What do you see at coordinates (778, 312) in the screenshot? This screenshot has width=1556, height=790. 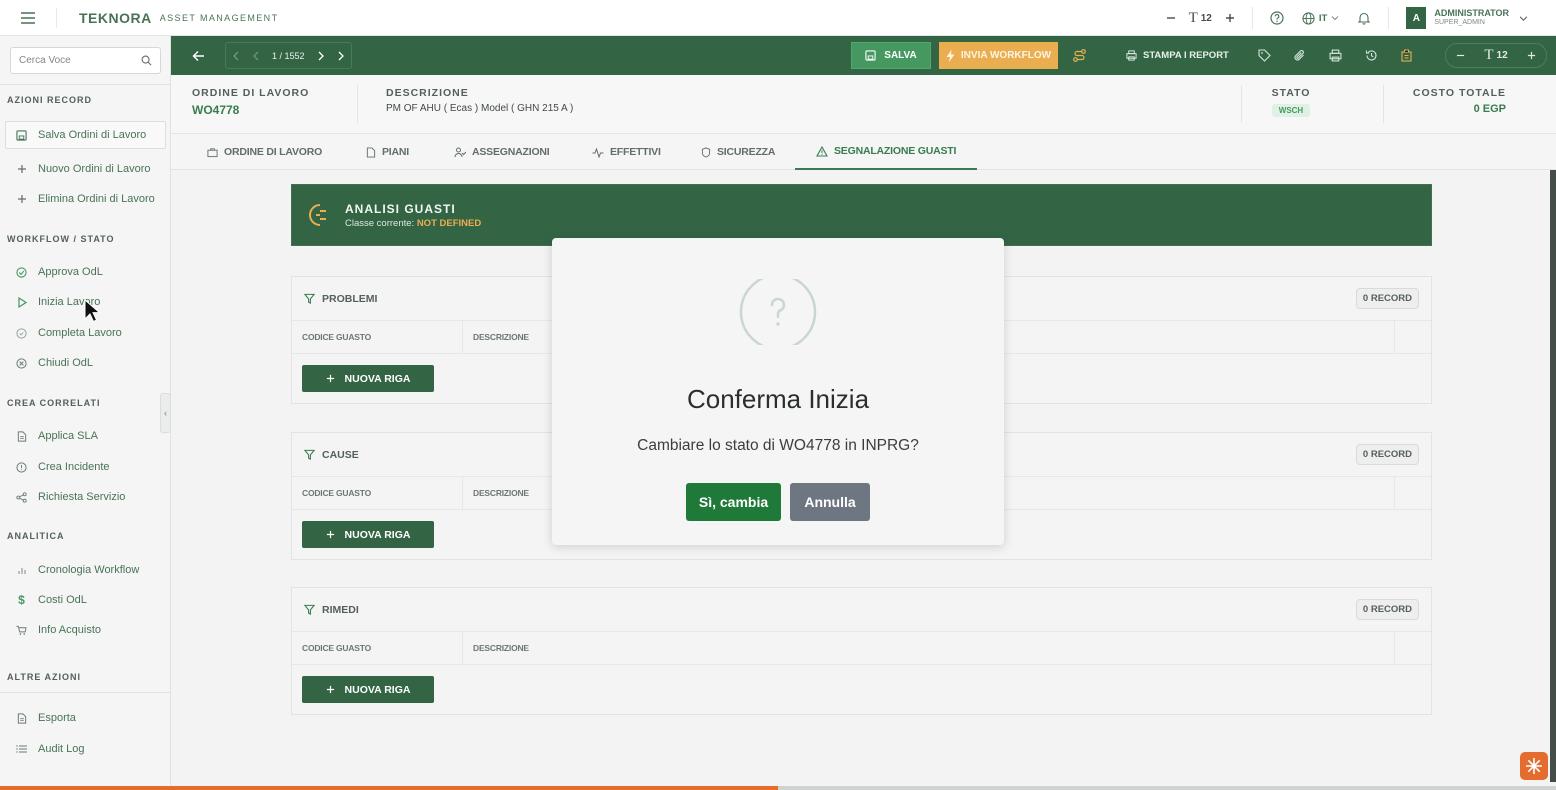 I see `question-icon` at bounding box center [778, 312].